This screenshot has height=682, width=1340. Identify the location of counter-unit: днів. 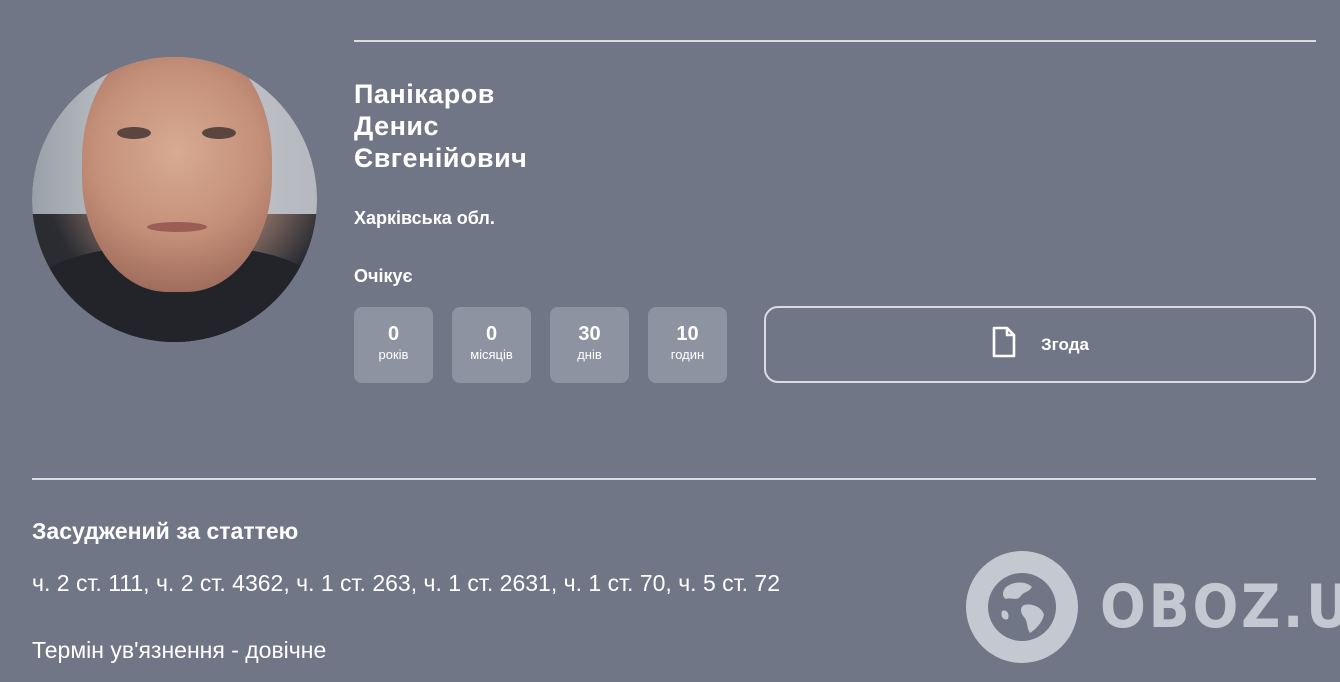
(589, 354).